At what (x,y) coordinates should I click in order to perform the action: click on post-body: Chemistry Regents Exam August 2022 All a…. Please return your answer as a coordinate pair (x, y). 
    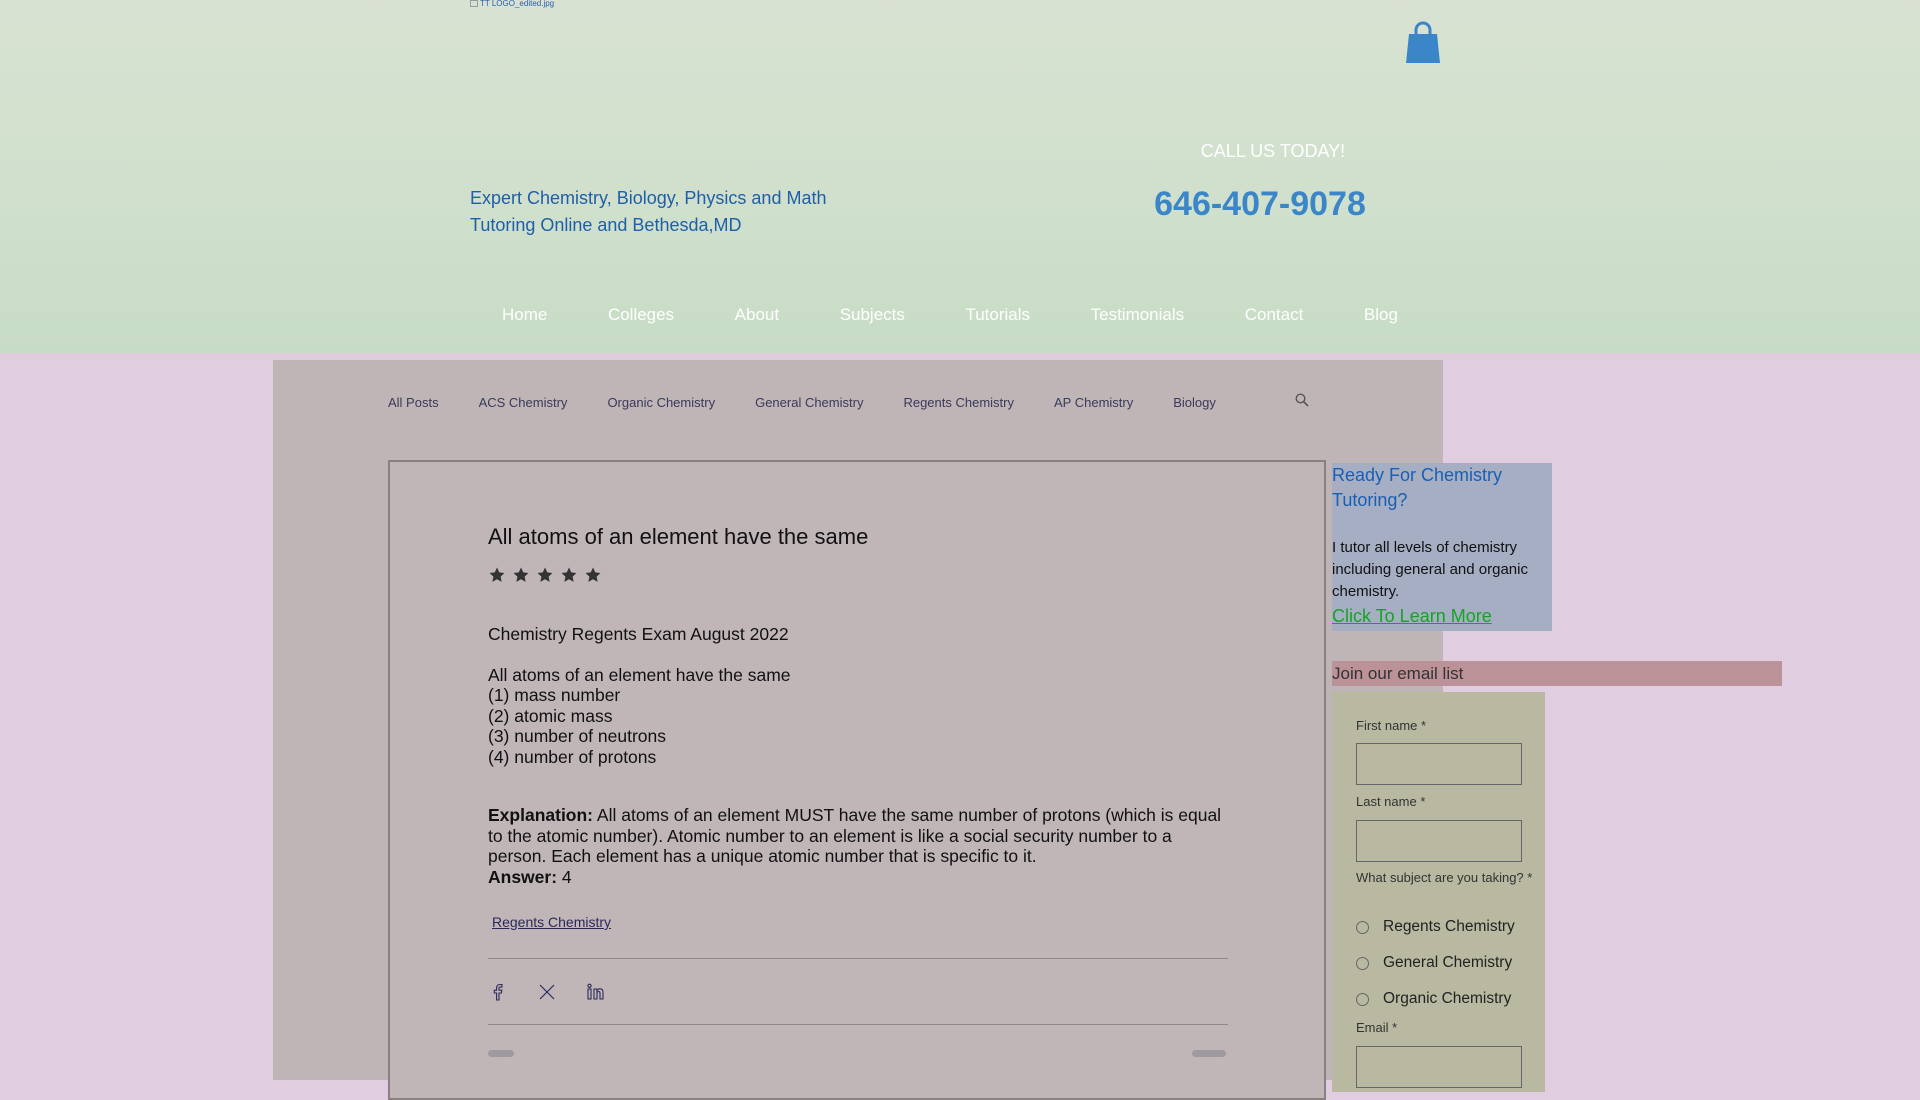
    Looking at the image, I should click on (858, 755).